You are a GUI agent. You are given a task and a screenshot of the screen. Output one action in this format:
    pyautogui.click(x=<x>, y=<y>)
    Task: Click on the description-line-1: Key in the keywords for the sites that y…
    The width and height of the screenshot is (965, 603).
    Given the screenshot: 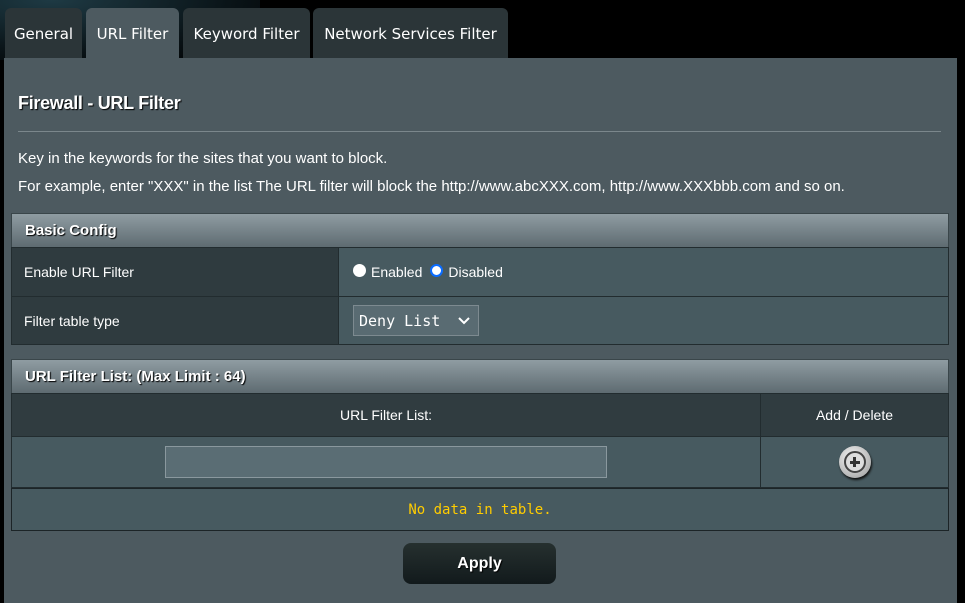 What is the action you would take?
    pyautogui.click(x=203, y=158)
    